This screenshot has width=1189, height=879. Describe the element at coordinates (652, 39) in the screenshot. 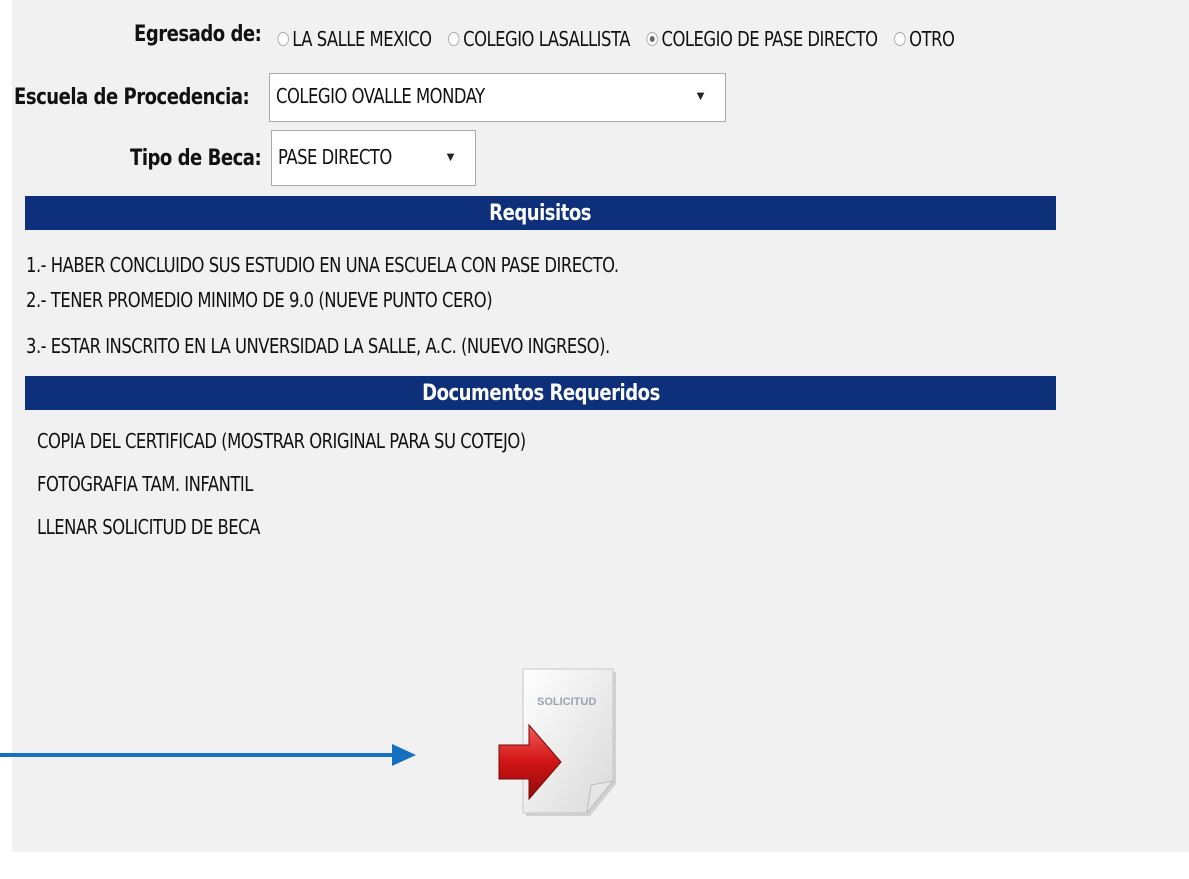

I see `radio-colegio-pase-directo` at that location.